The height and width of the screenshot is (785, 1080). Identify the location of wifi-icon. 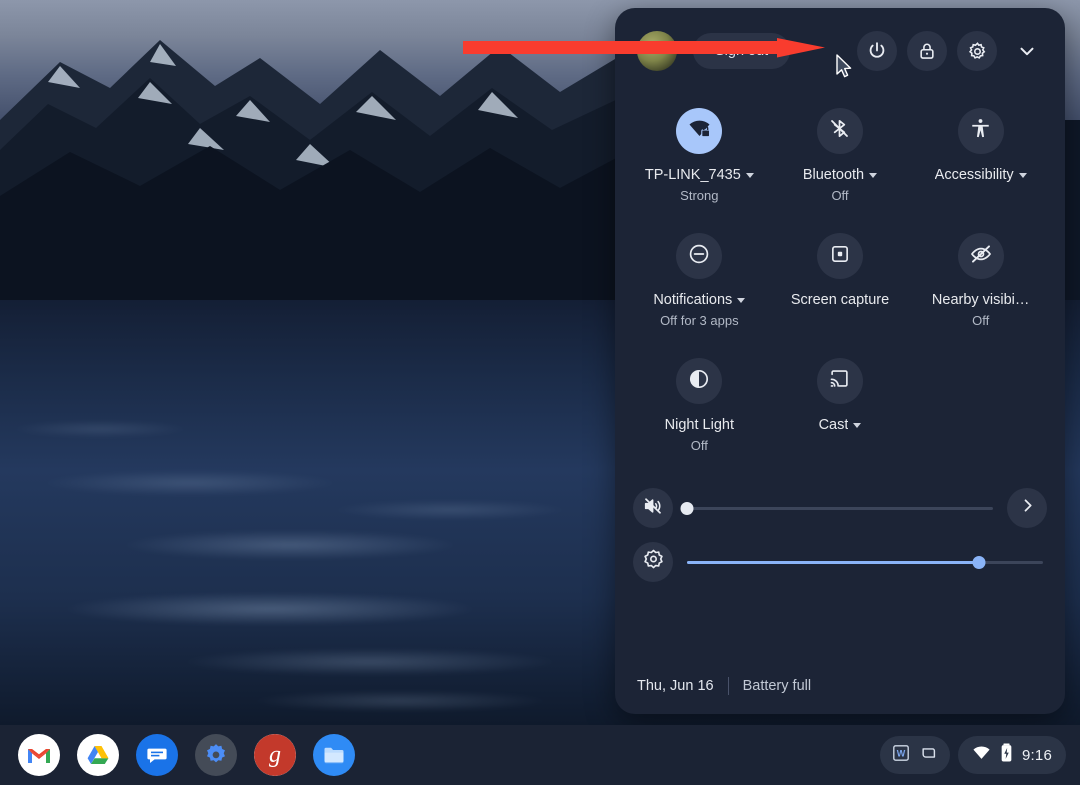
(981, 755).